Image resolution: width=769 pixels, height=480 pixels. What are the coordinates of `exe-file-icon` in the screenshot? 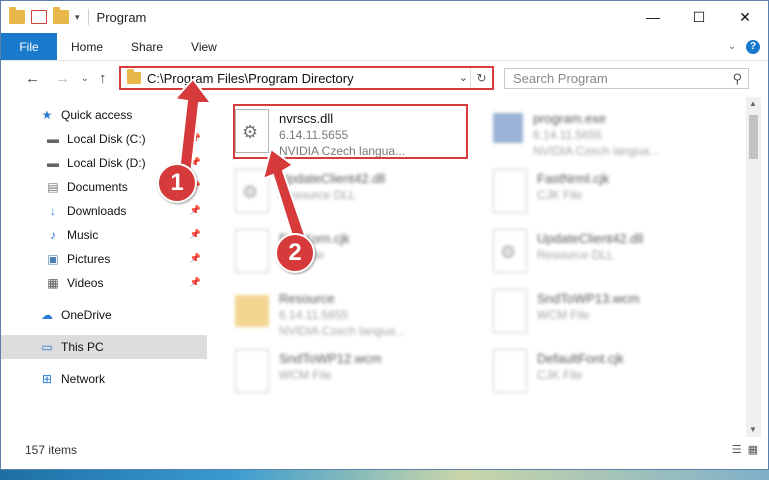 It's located at (508, 128).